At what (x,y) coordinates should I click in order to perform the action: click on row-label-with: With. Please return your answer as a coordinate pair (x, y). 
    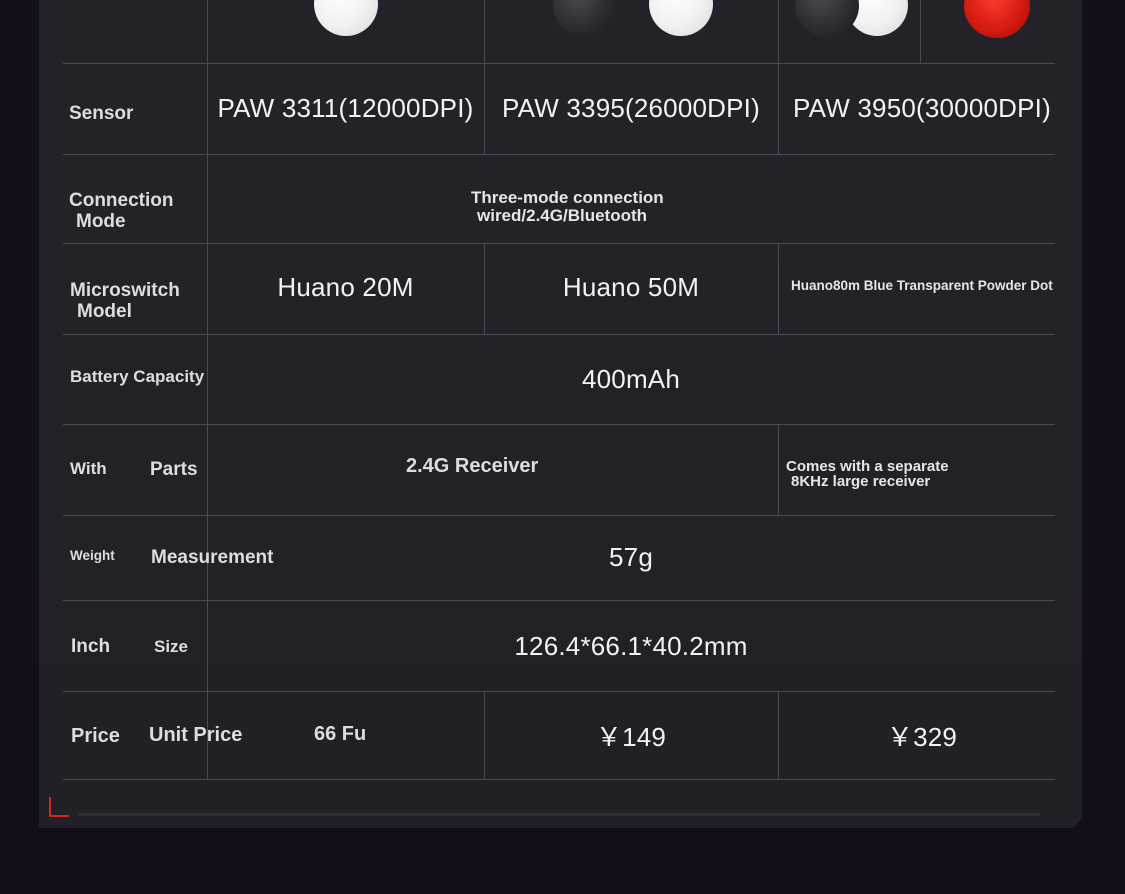
    Looking at the image, I should click on (88, 468).